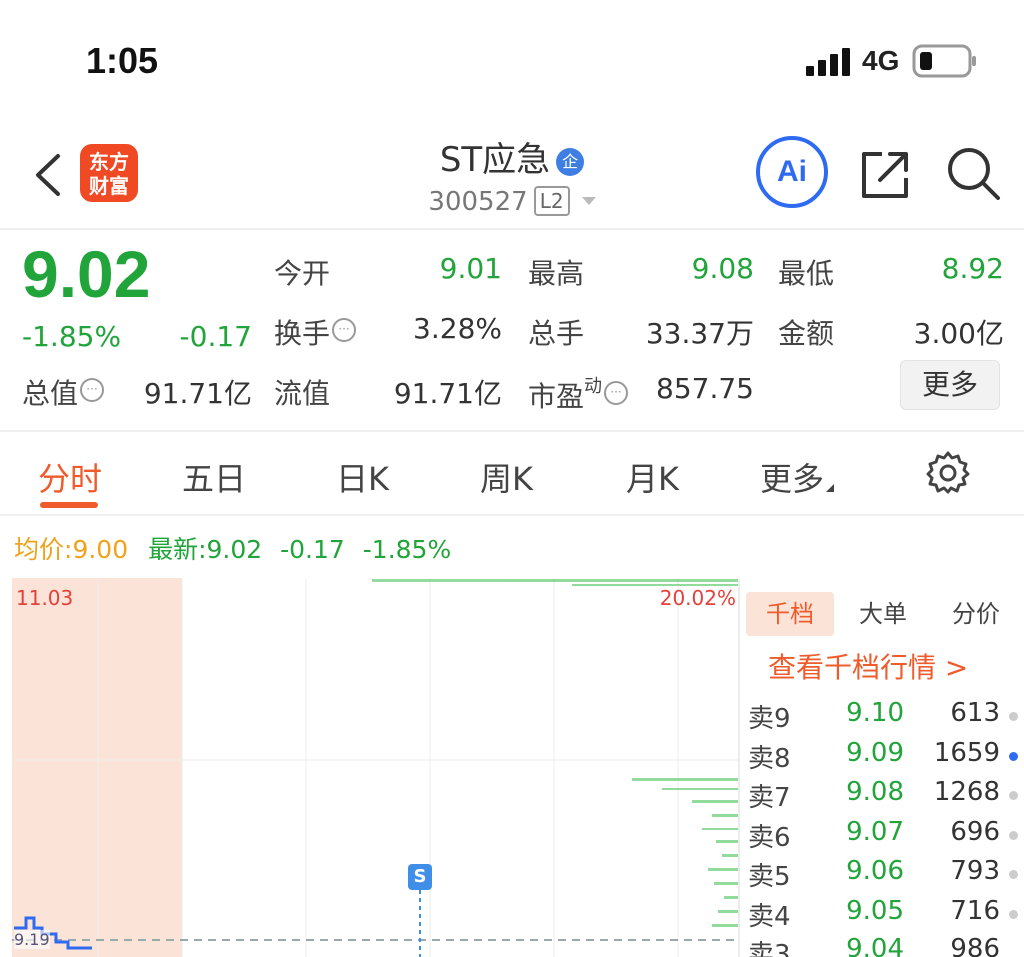  What do you see at coordinates (512, 60) in the screenshot?
I see `status-bar: 1:05 4G` at bounding box center [512, 60].